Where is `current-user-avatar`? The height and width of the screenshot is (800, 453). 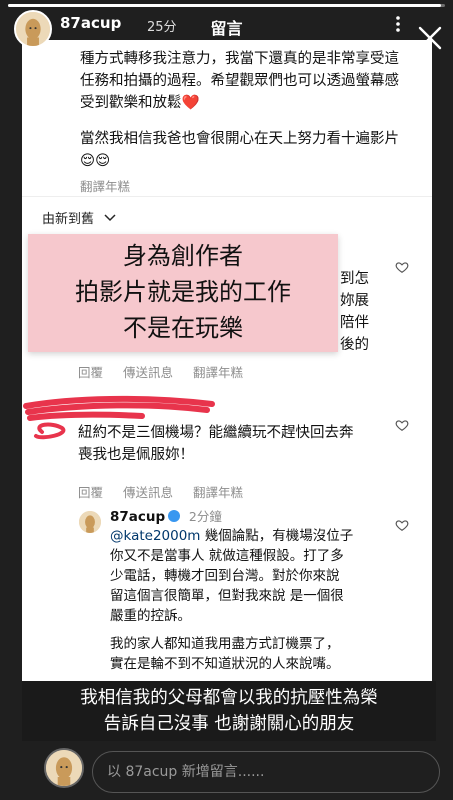 current-user-avatar is located at coordinates (64, 768).